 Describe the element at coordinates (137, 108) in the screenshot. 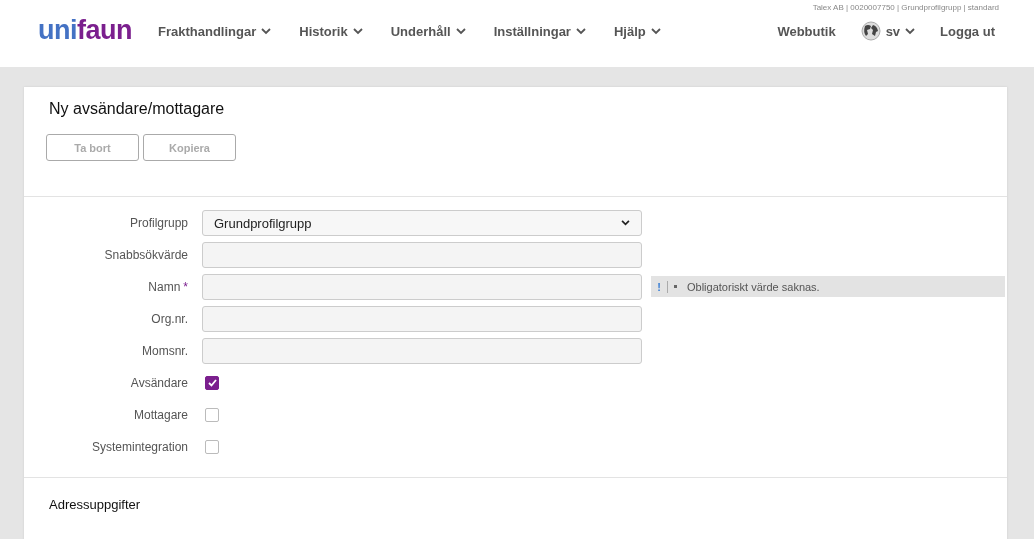

I see `page-title: Ny avsändare/mottagare` at that location.